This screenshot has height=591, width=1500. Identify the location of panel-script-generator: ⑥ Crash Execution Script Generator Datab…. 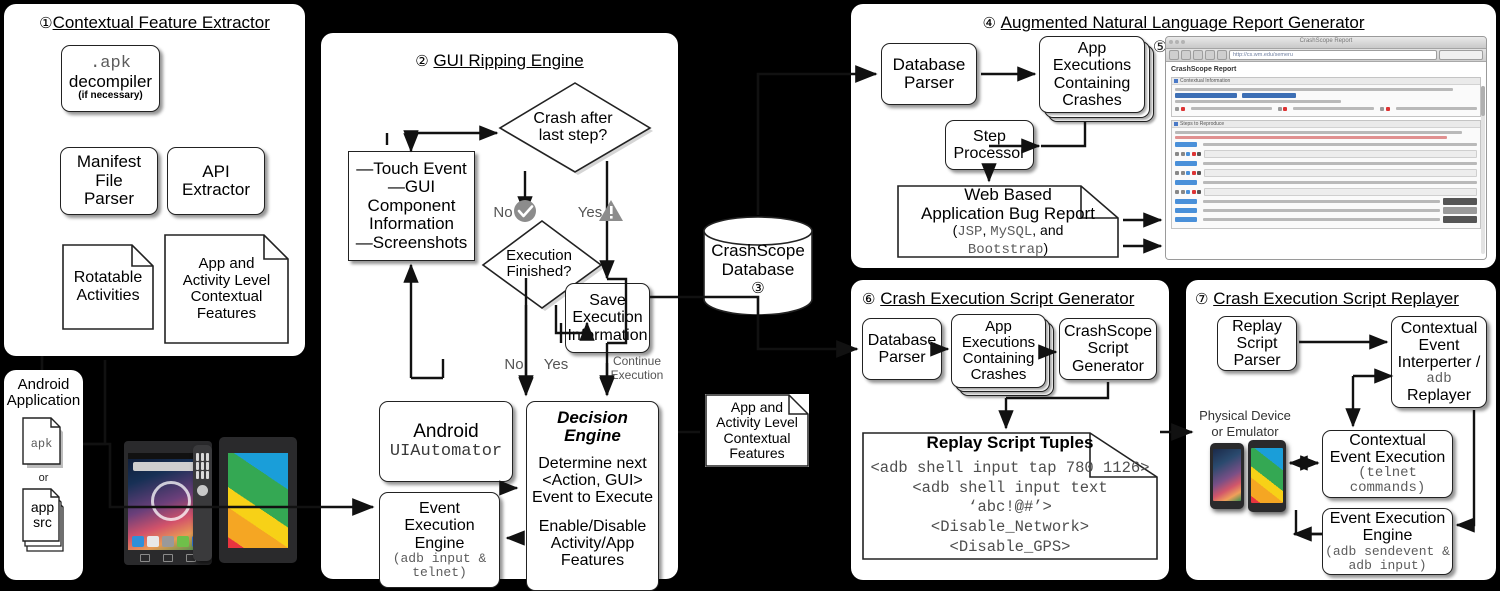
(1010, 430).